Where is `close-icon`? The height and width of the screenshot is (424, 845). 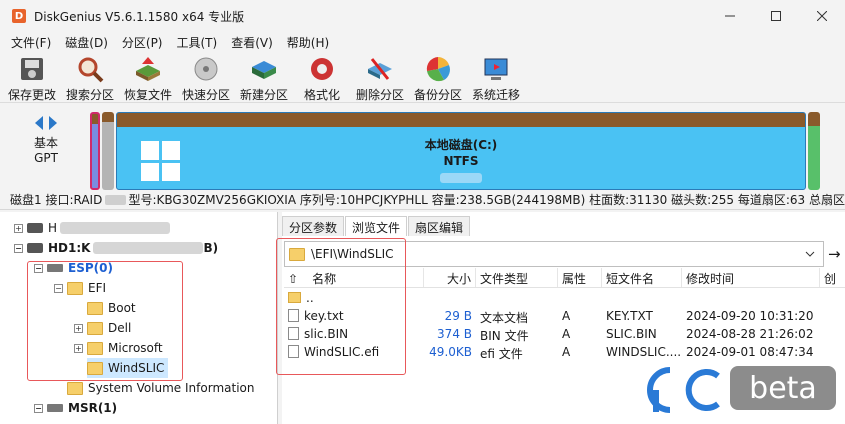
close-icon is located at coordinates (822, 16).